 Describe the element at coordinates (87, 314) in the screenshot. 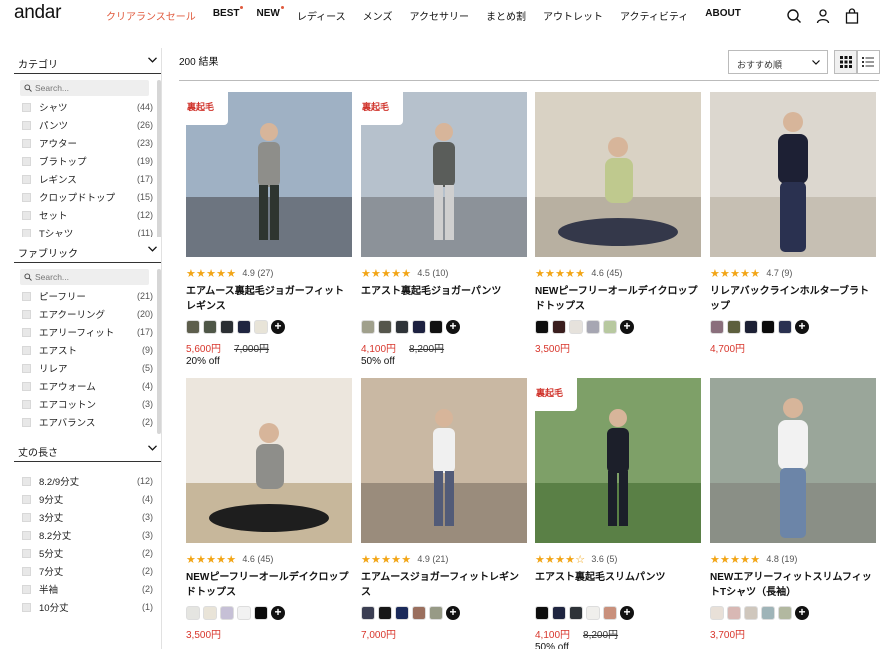

I see `filter-option: エアクーリング (20)` at that location.